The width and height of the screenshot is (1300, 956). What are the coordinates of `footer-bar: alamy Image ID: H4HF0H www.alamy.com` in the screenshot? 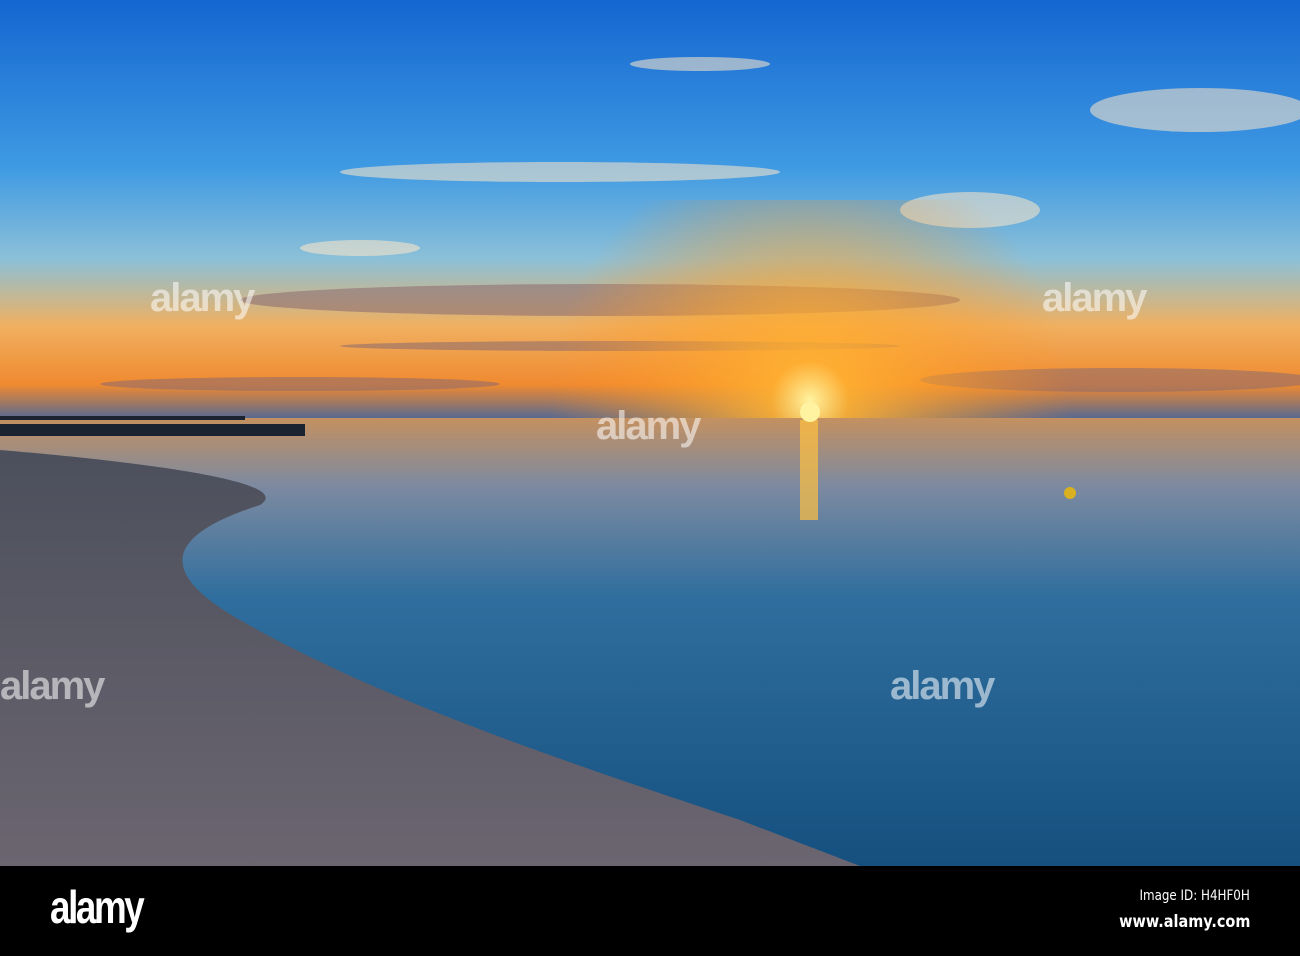 It's located at (650, 911).